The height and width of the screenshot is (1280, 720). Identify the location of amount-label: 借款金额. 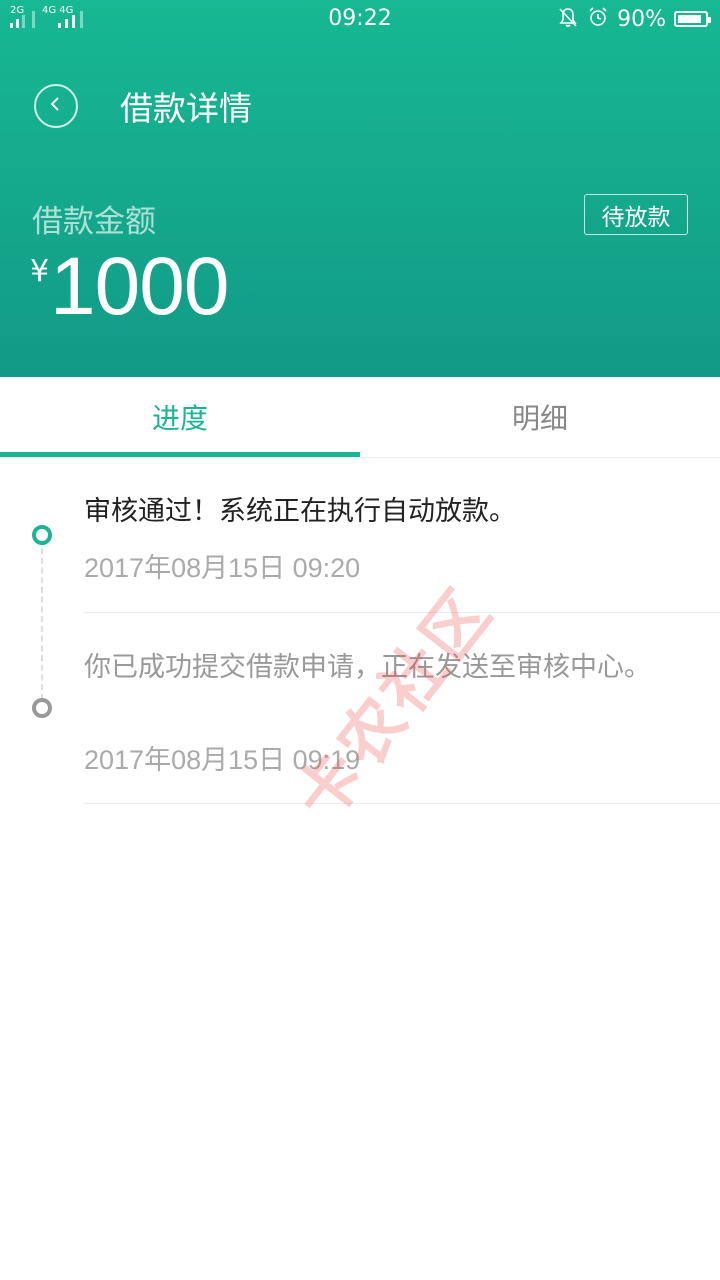
(94, 222).